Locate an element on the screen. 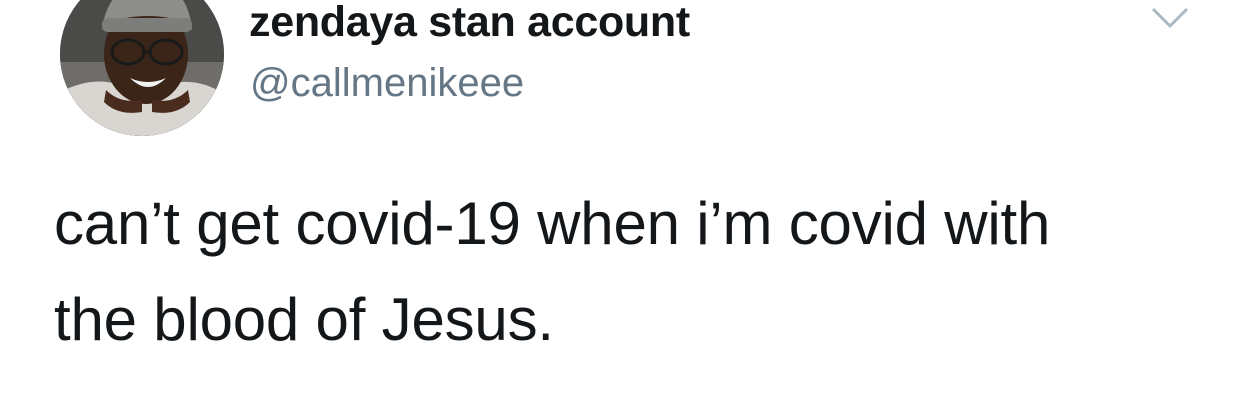 This screenshot has width=1241, height=413. chevron-down-icon is located at coordinates (1170, 18).